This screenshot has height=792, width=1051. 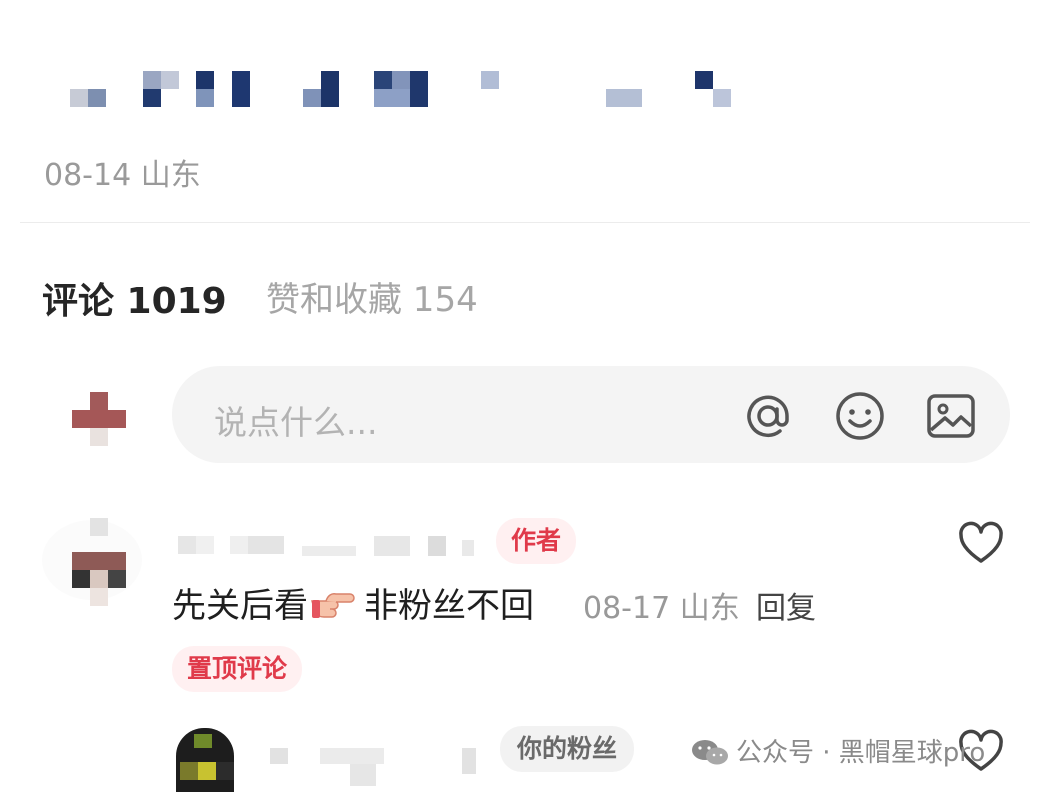 I want to click on pointing-hand-emoji-icon, so click(x=333, y=605).